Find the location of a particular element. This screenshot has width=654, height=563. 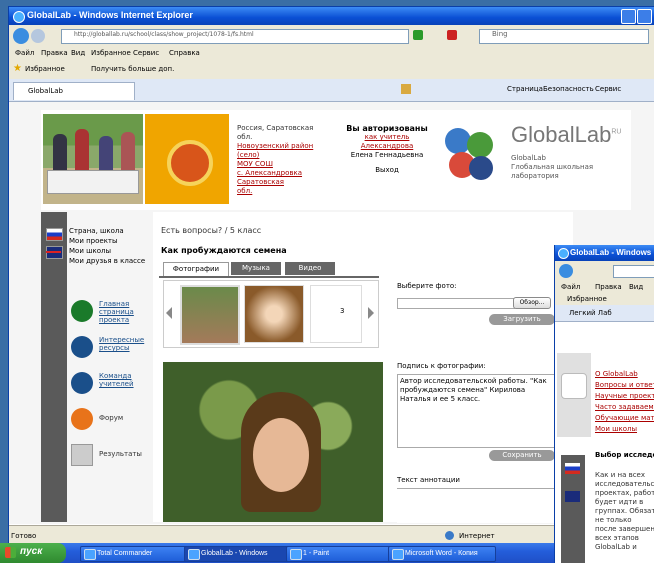

nav-label: Команда учителей is located at coordinates (116, 380).